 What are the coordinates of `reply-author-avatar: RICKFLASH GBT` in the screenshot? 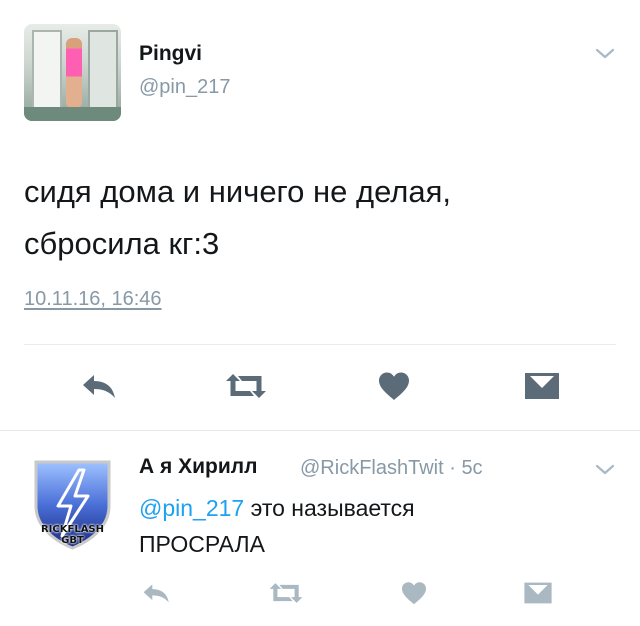 It's located at (72, 502).